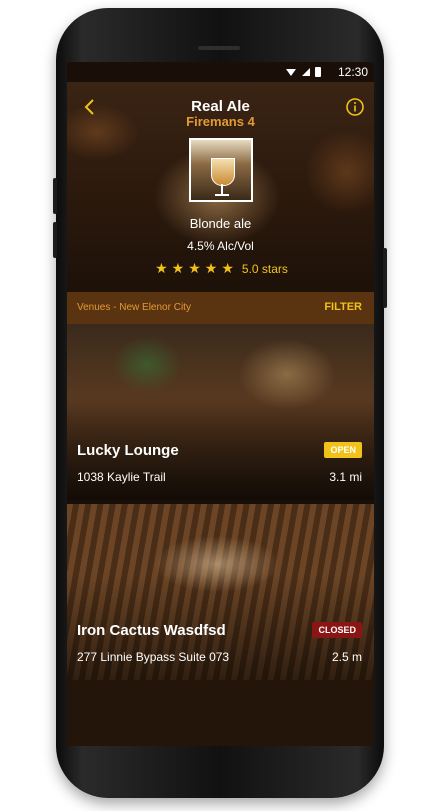 The width and height of the screenshot is (425, 811). What do you see at coordinates (220, 246) in the screenshot?
I see `beer-abv: 4.5% Alc/Vol` at bounding box center [220, 246].